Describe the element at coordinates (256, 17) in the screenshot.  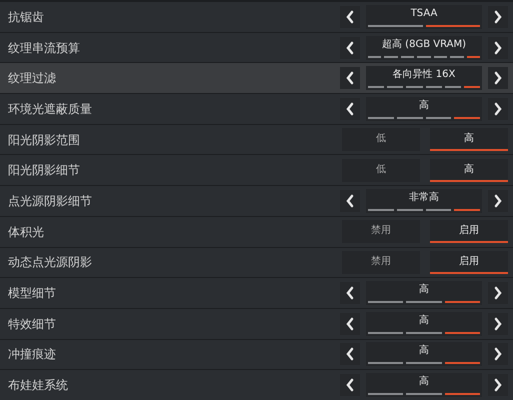
I see `settings-row: 抗锯齿 TSAA` at that location.